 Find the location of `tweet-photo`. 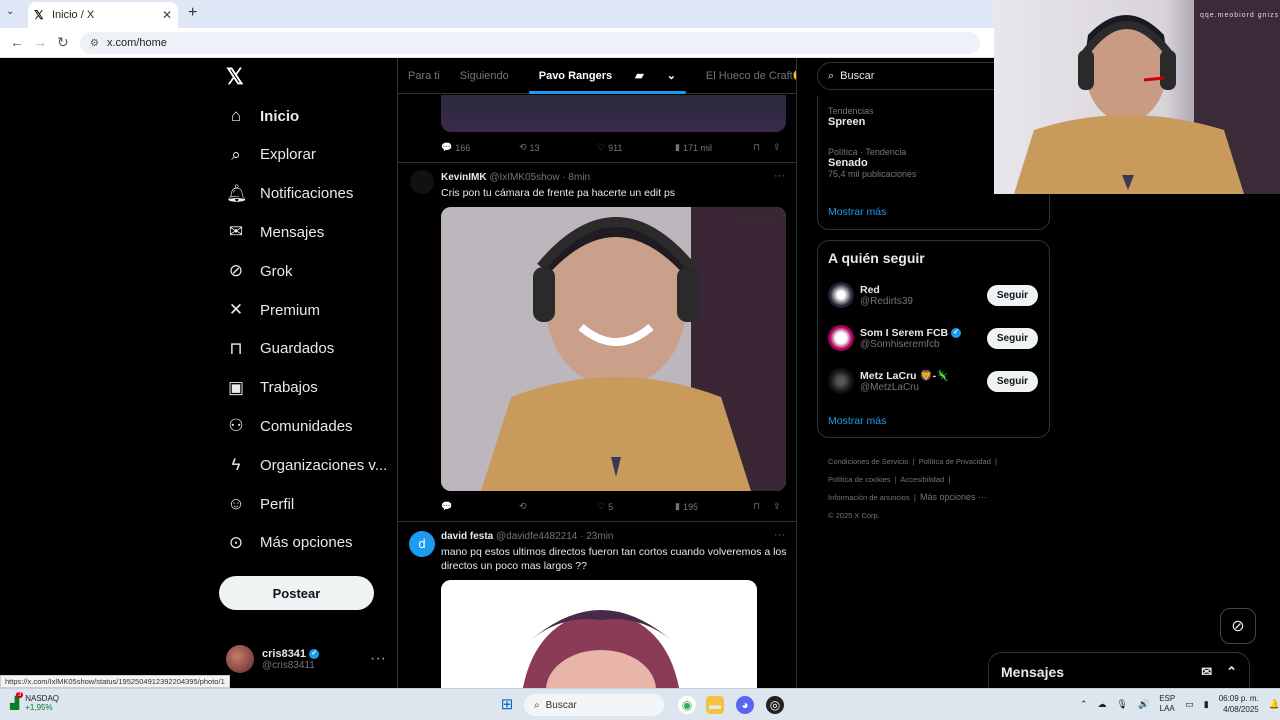

tweet-photo is located at coordinates (599, 634).